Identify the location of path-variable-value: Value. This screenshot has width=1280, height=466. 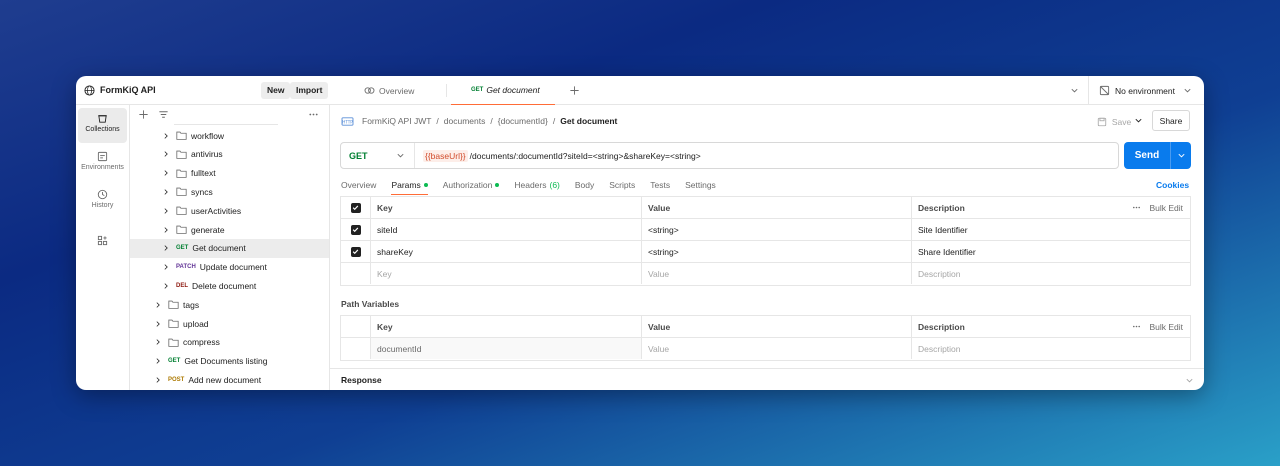
(777, 348).